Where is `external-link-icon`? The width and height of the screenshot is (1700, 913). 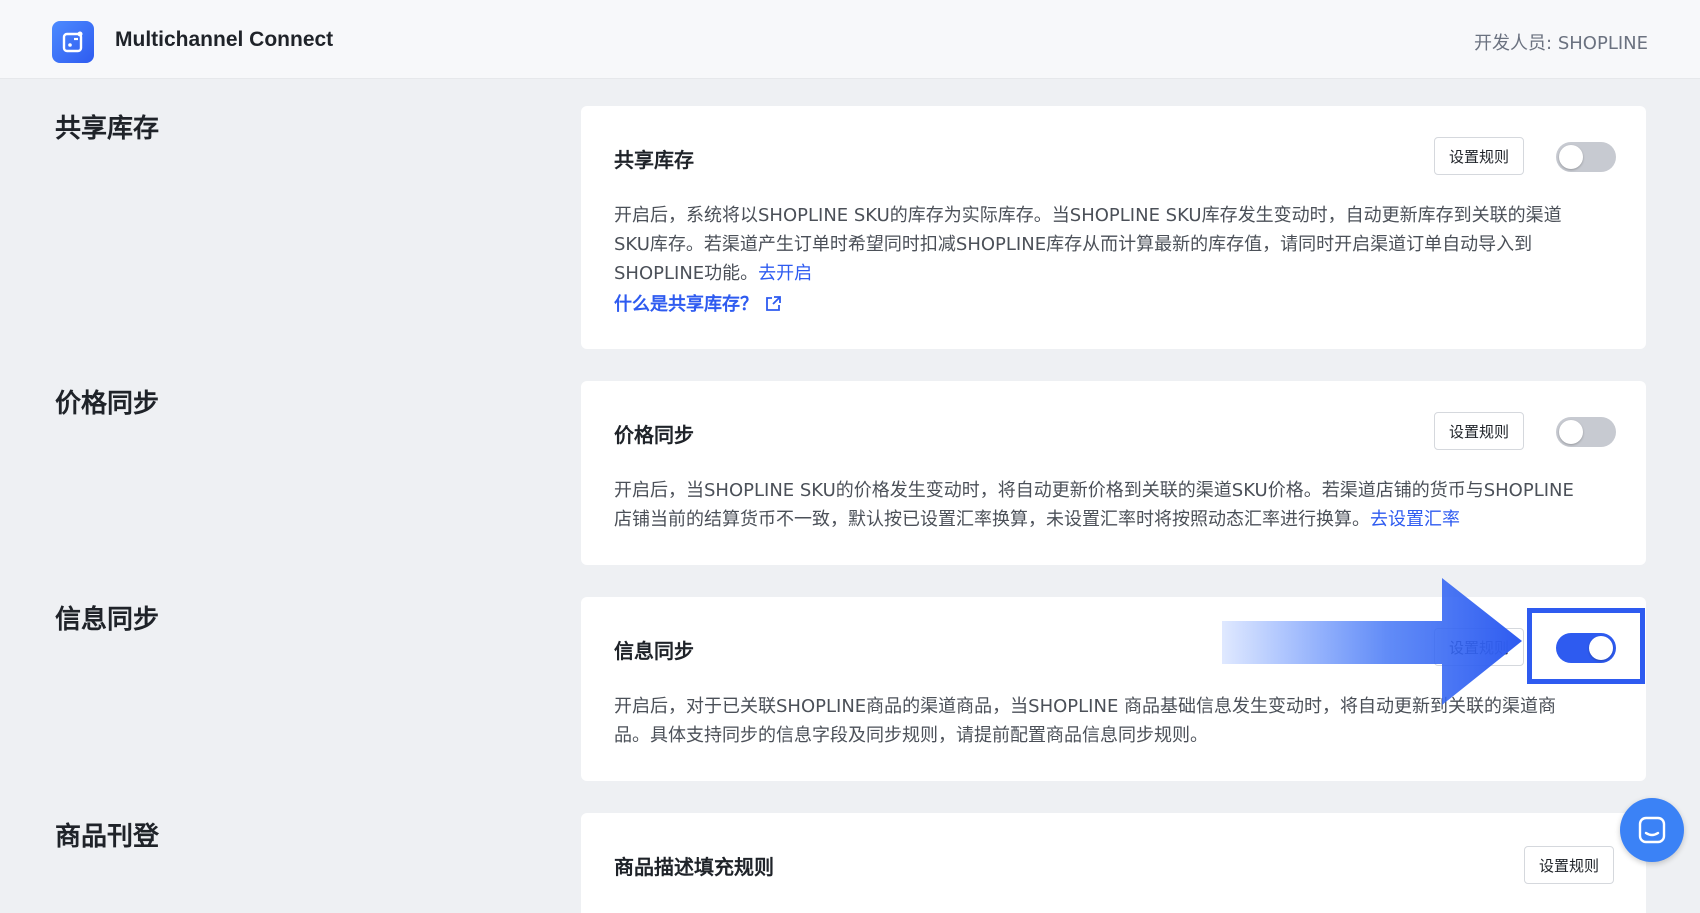 external-link-icon is located at coordinates (773, 303).